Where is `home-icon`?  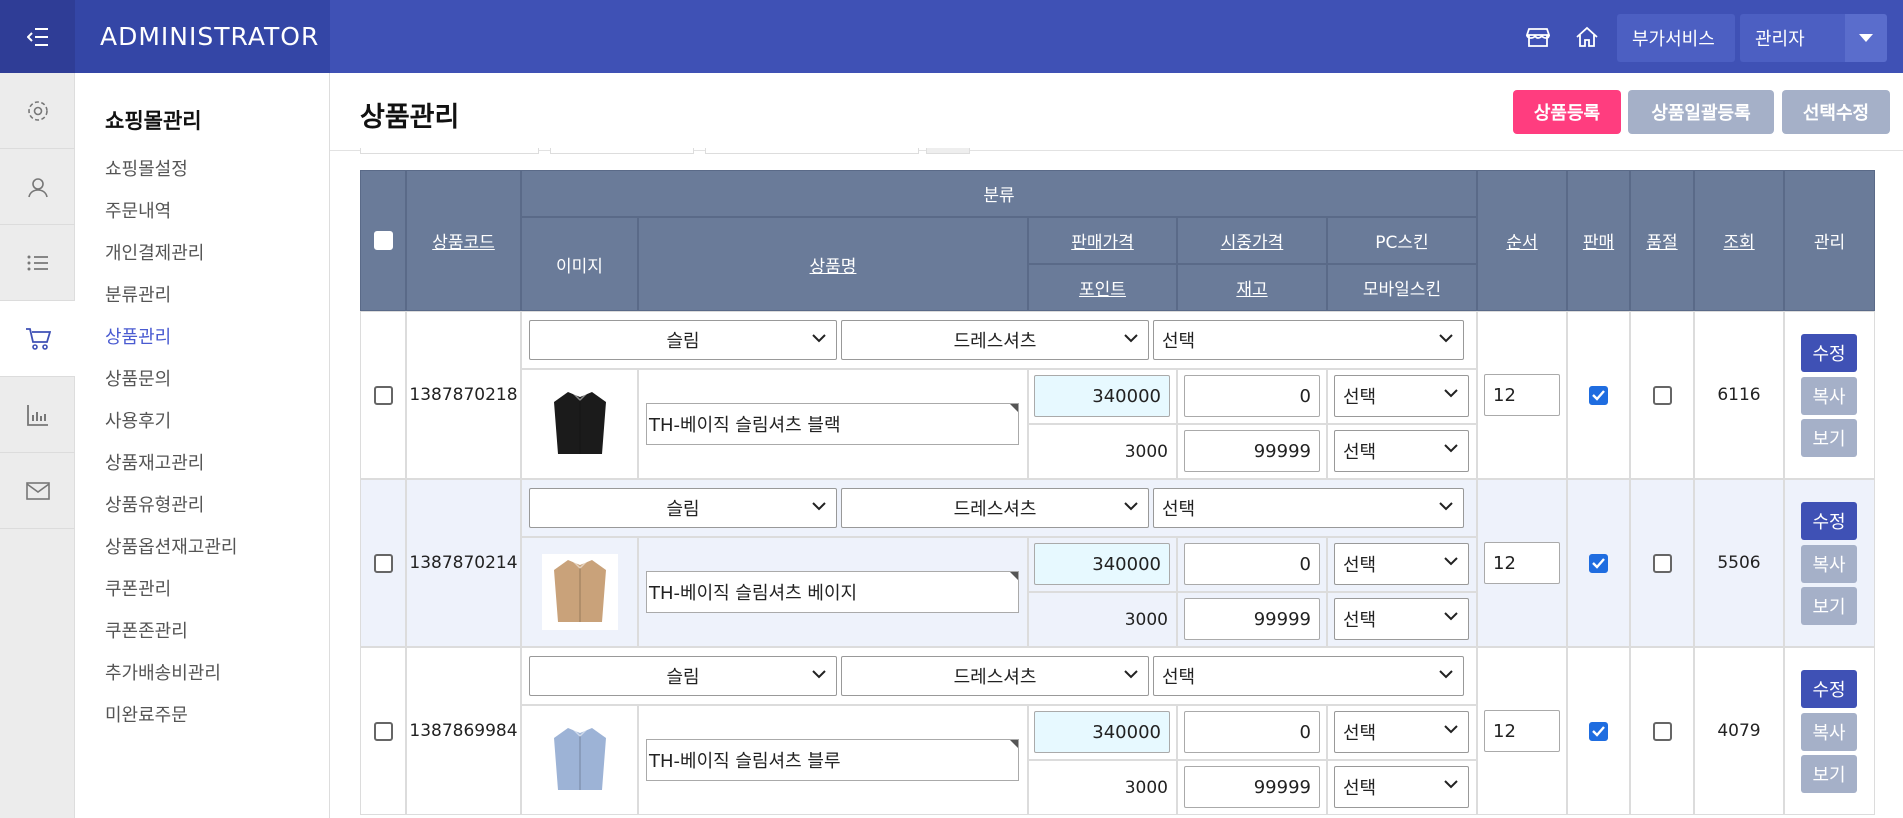
home-icon is located at coordinates (1587, 37).